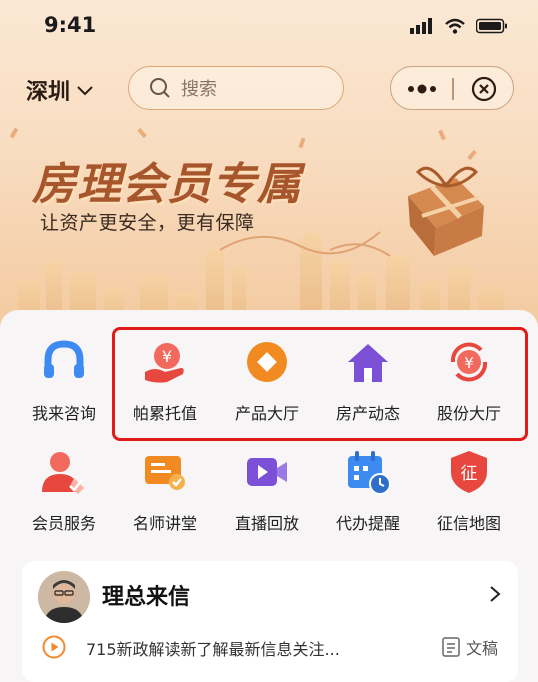 The width and height of the screenshot is (538, 682). I want to click on menu-item-products: 产品大厅, so click(267, 381).